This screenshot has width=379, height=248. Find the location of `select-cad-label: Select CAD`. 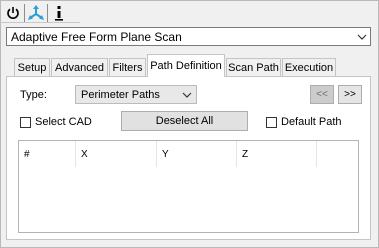

select-cad-label: Select CAD is located at coordinates (63, 122).